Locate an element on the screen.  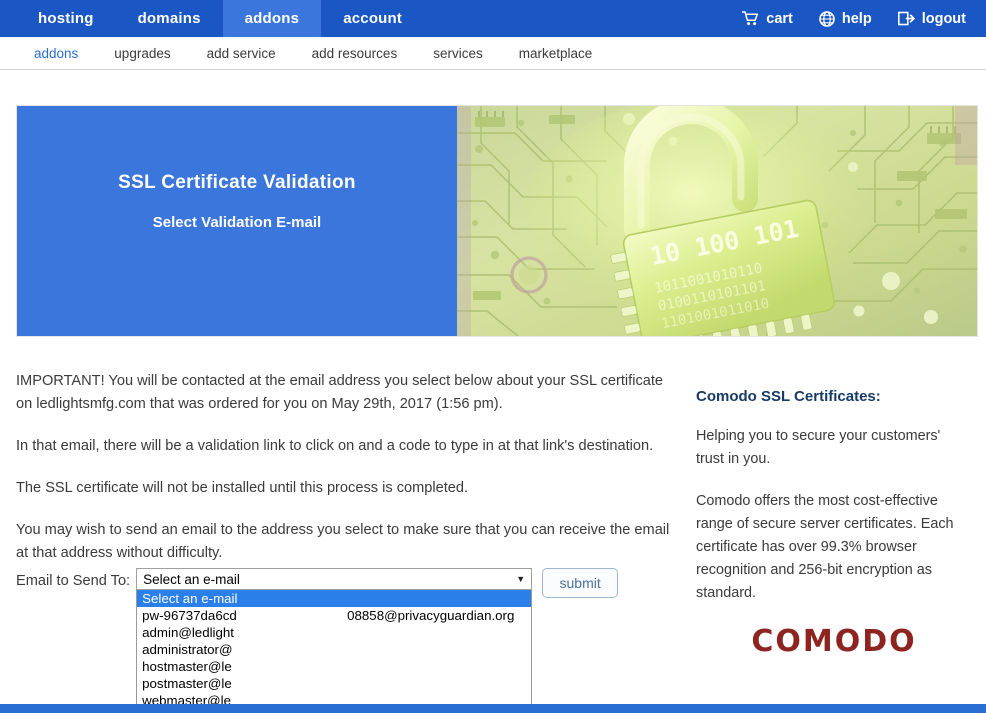
nav-tab-addons: addons is located at coordinates (272, 18).